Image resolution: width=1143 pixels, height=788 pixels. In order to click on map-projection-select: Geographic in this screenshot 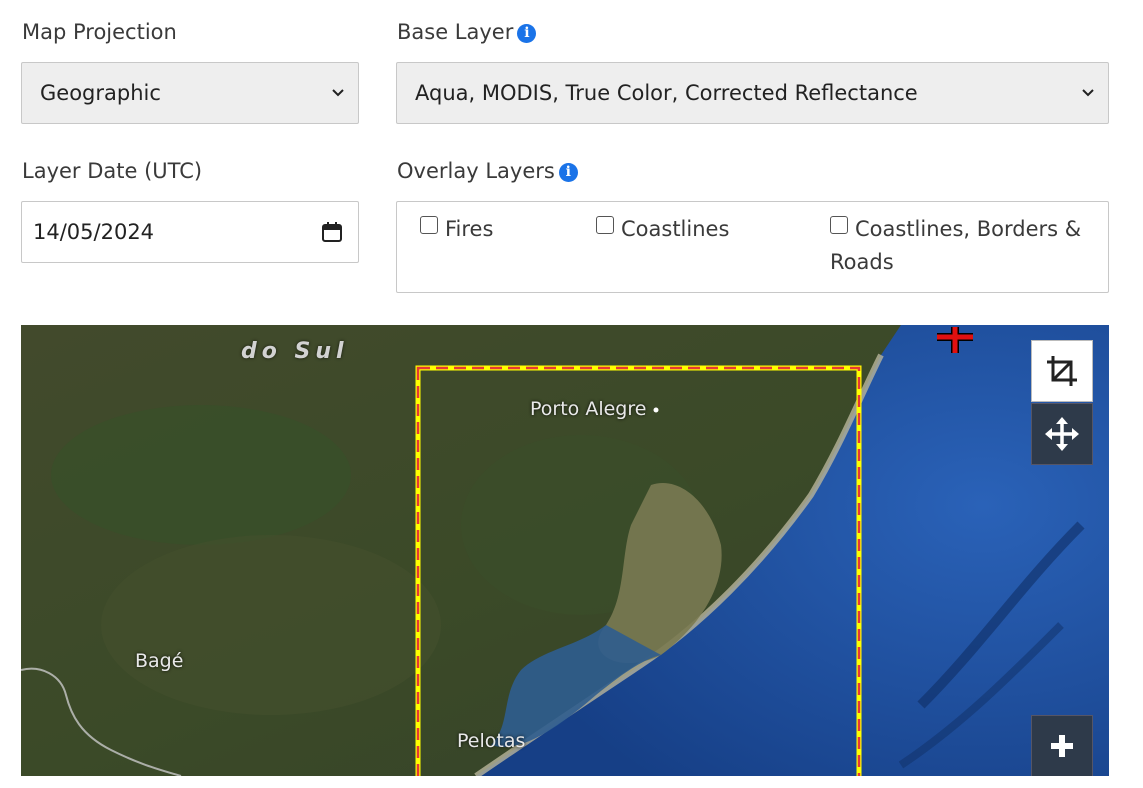, I will do `click(190, 93)`.